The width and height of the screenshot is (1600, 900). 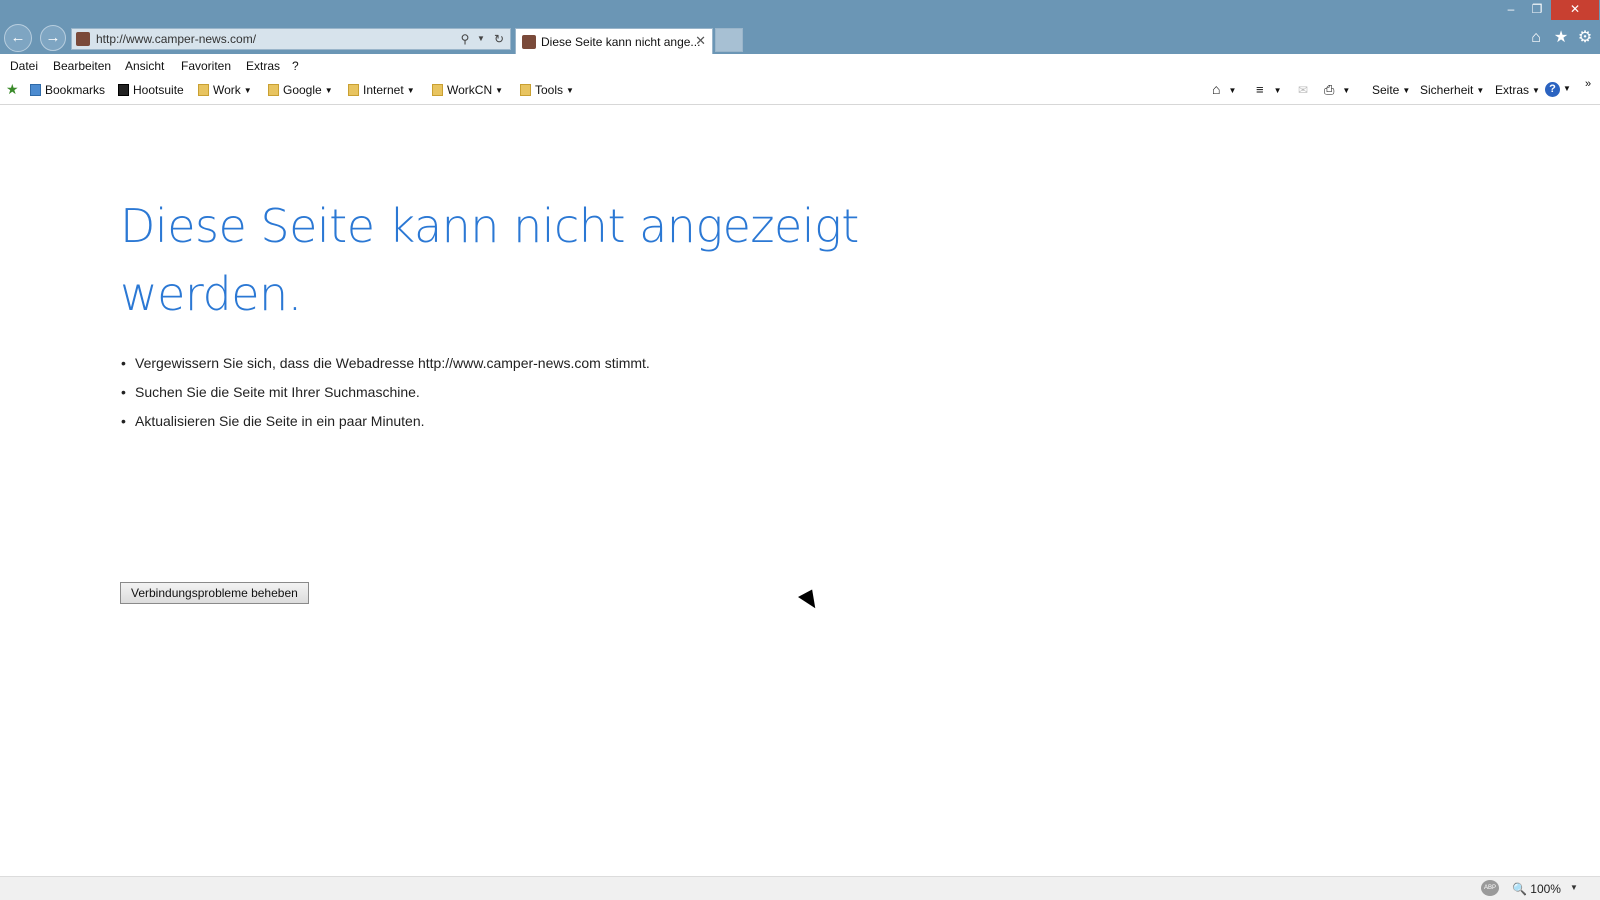 What do you see at coordinates (1511, 10) in the screenshot?
I see `minimize-button: –` at bounding box center [1511, 10].